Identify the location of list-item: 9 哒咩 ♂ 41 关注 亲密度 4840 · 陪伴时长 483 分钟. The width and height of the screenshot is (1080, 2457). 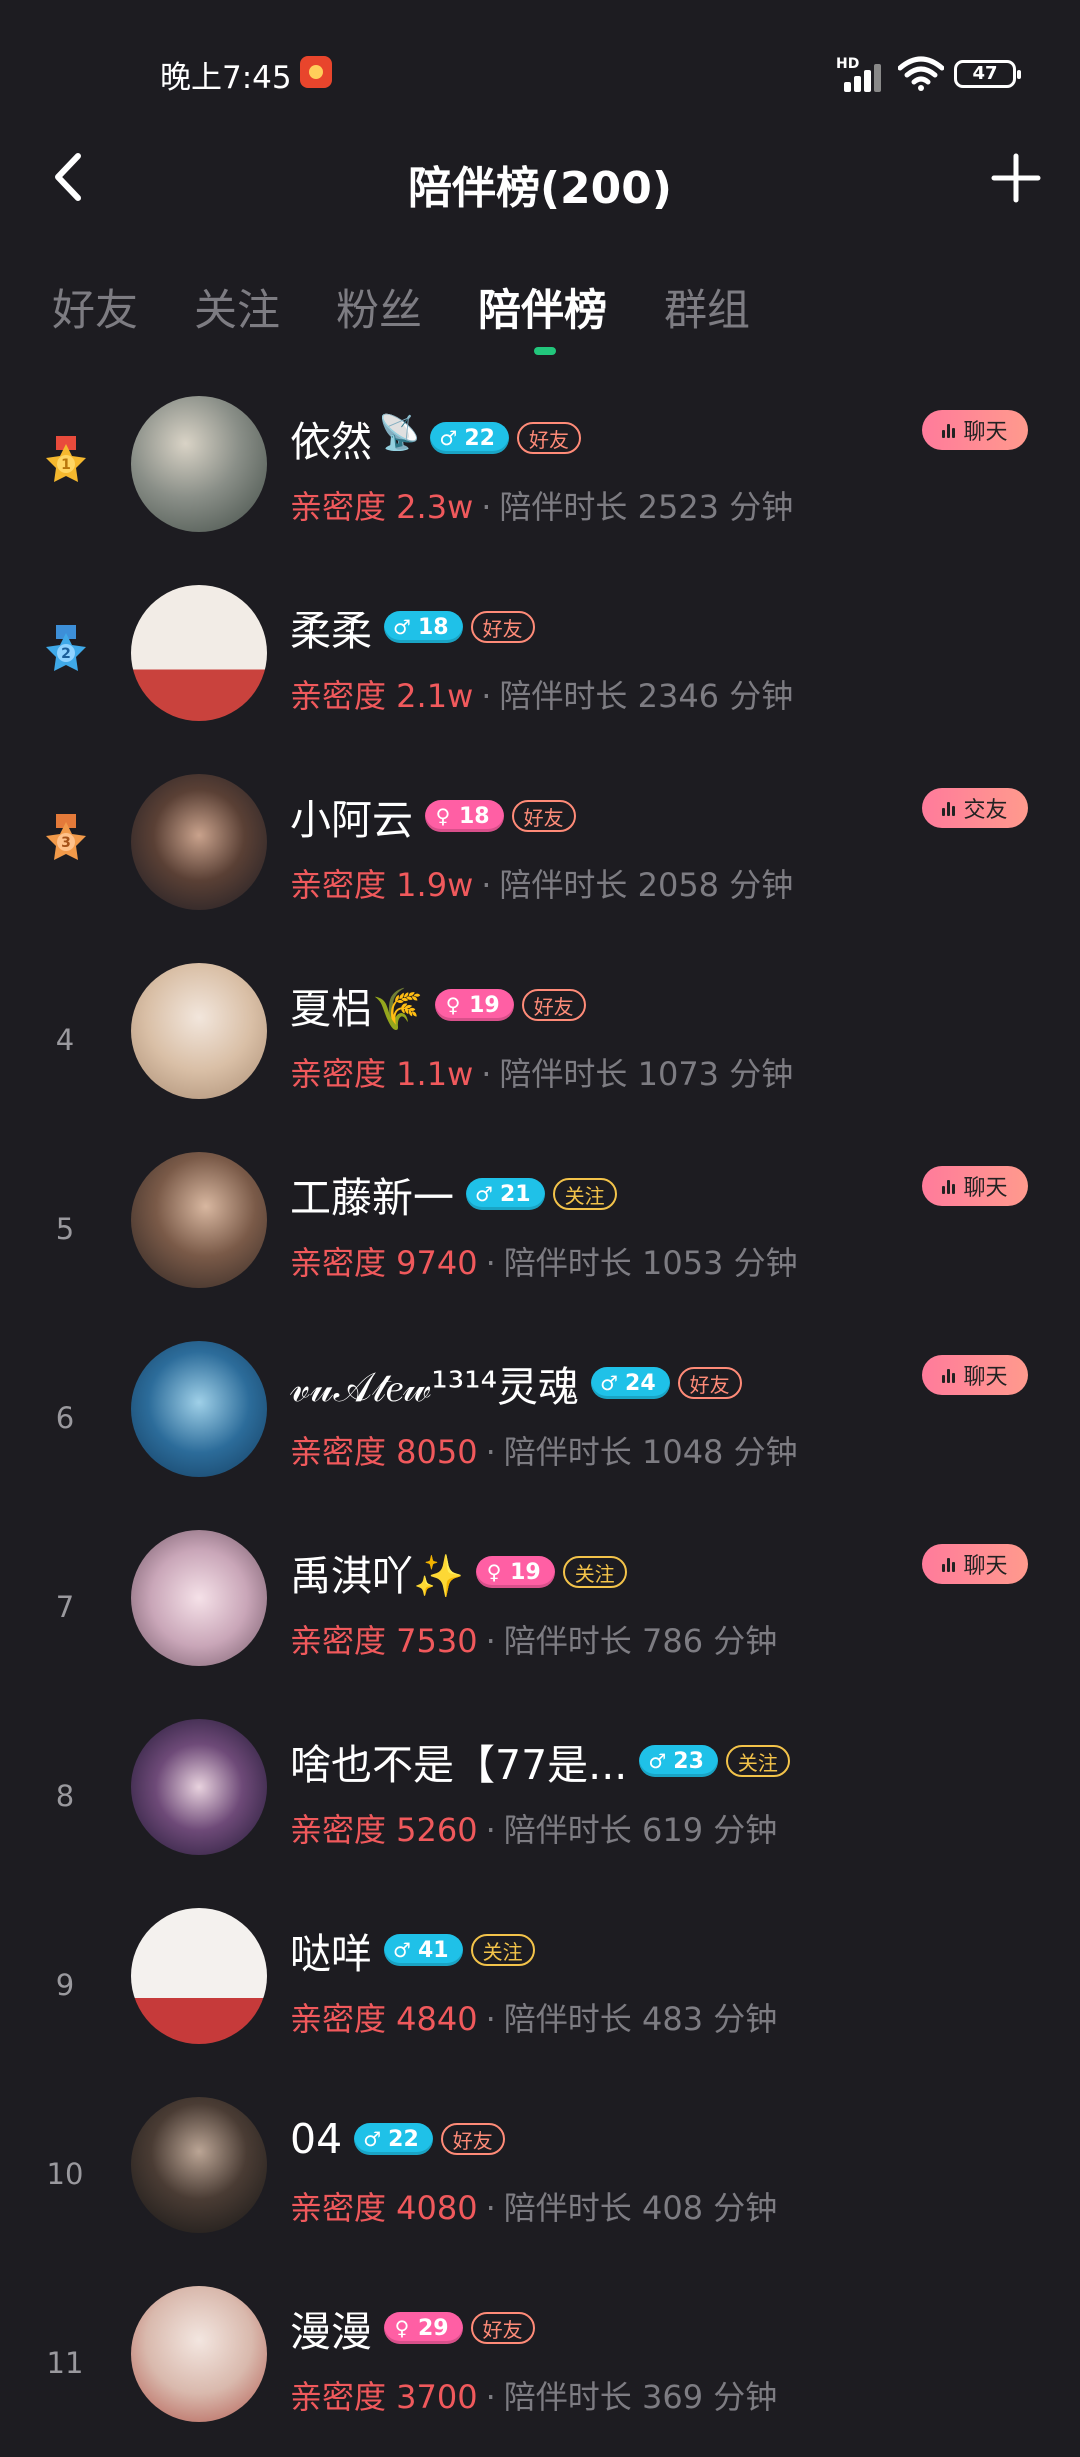
(540, 1984).